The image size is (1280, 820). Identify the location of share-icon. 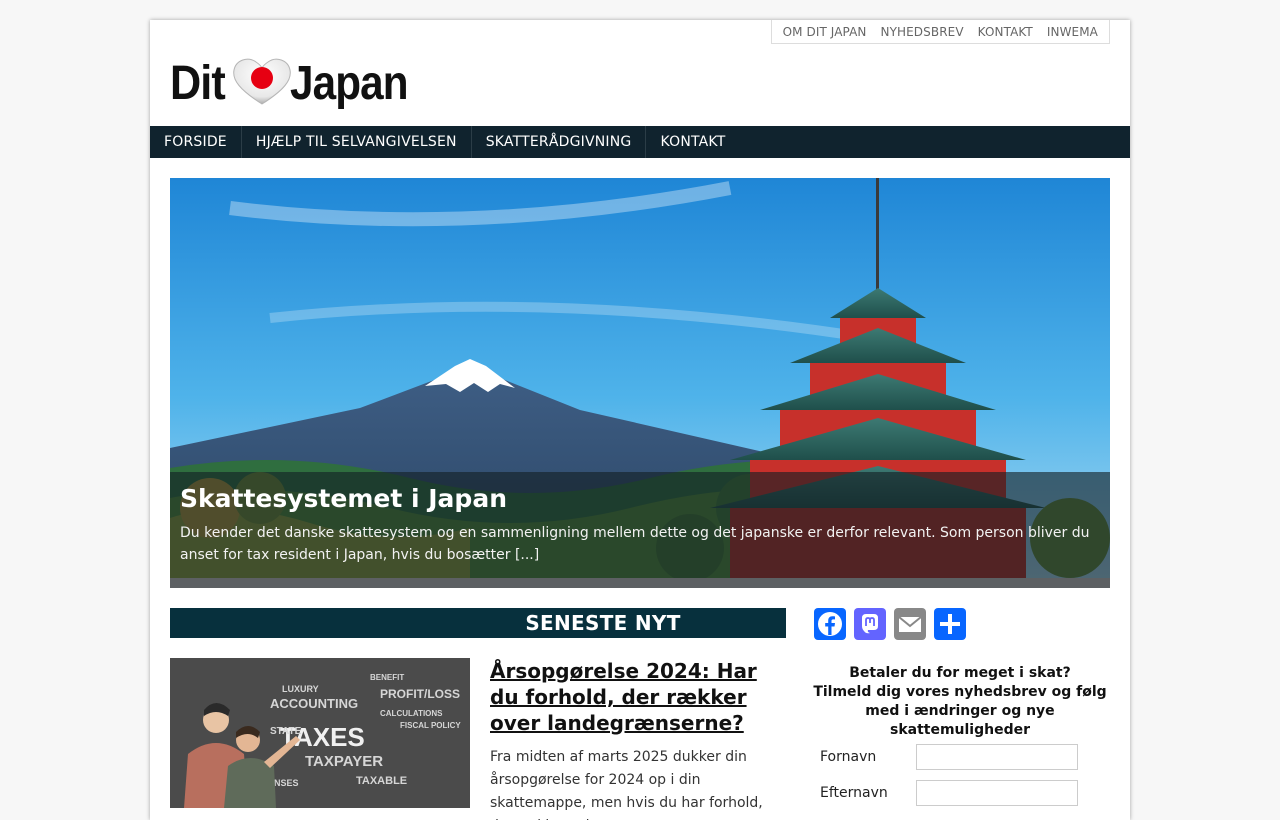
(950, 624).